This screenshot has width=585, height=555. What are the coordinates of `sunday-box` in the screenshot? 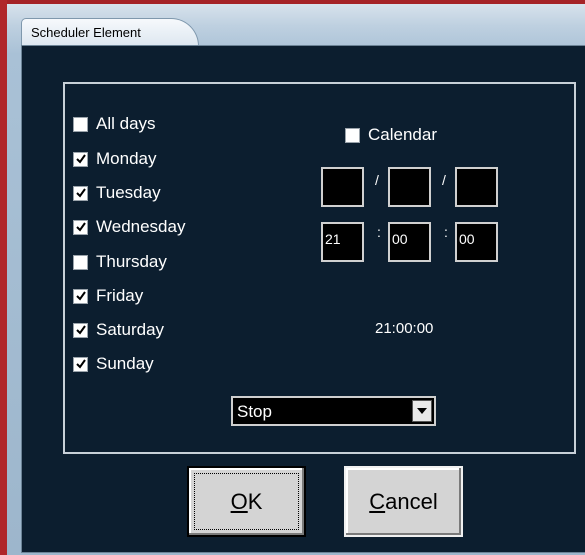 It's located at (80, 364).